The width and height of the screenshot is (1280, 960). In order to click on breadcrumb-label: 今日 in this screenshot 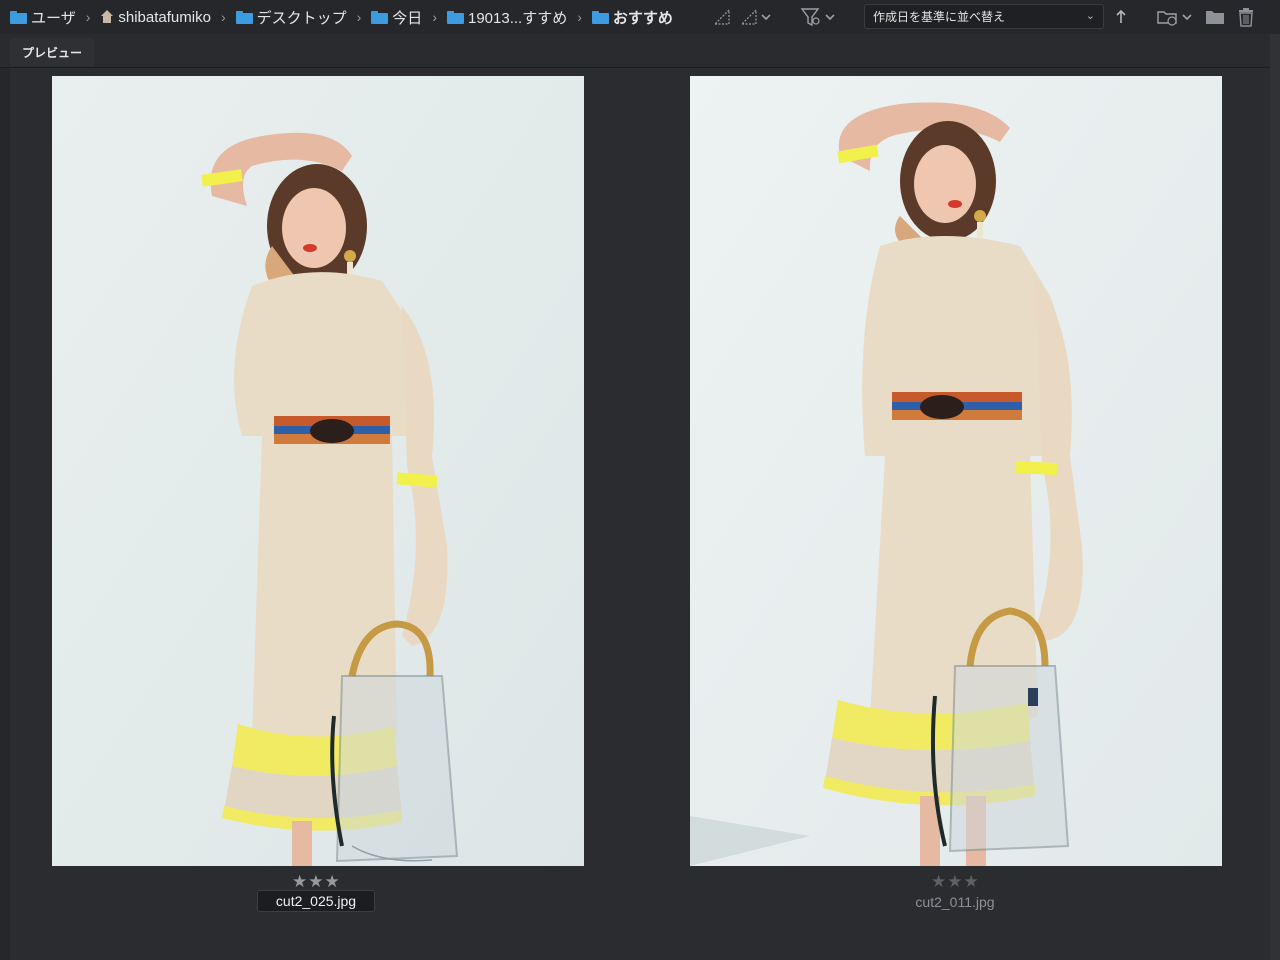, I will do `click(407, 18)`.